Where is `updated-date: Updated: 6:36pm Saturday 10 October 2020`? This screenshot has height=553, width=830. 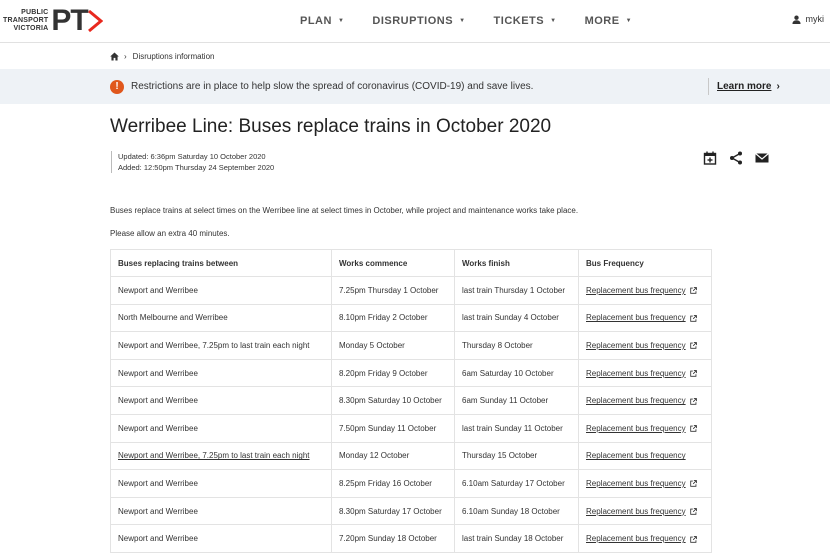 updated-date: Updated: 6:36pm Saturday 10 October 2020 is located at coordinates (192, 156).